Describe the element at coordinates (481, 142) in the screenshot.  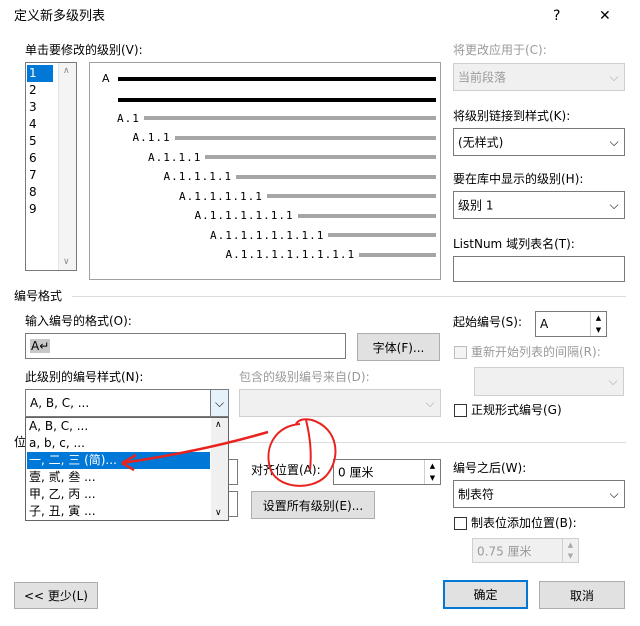
I see `link-style-value: (无样式)` at that location.